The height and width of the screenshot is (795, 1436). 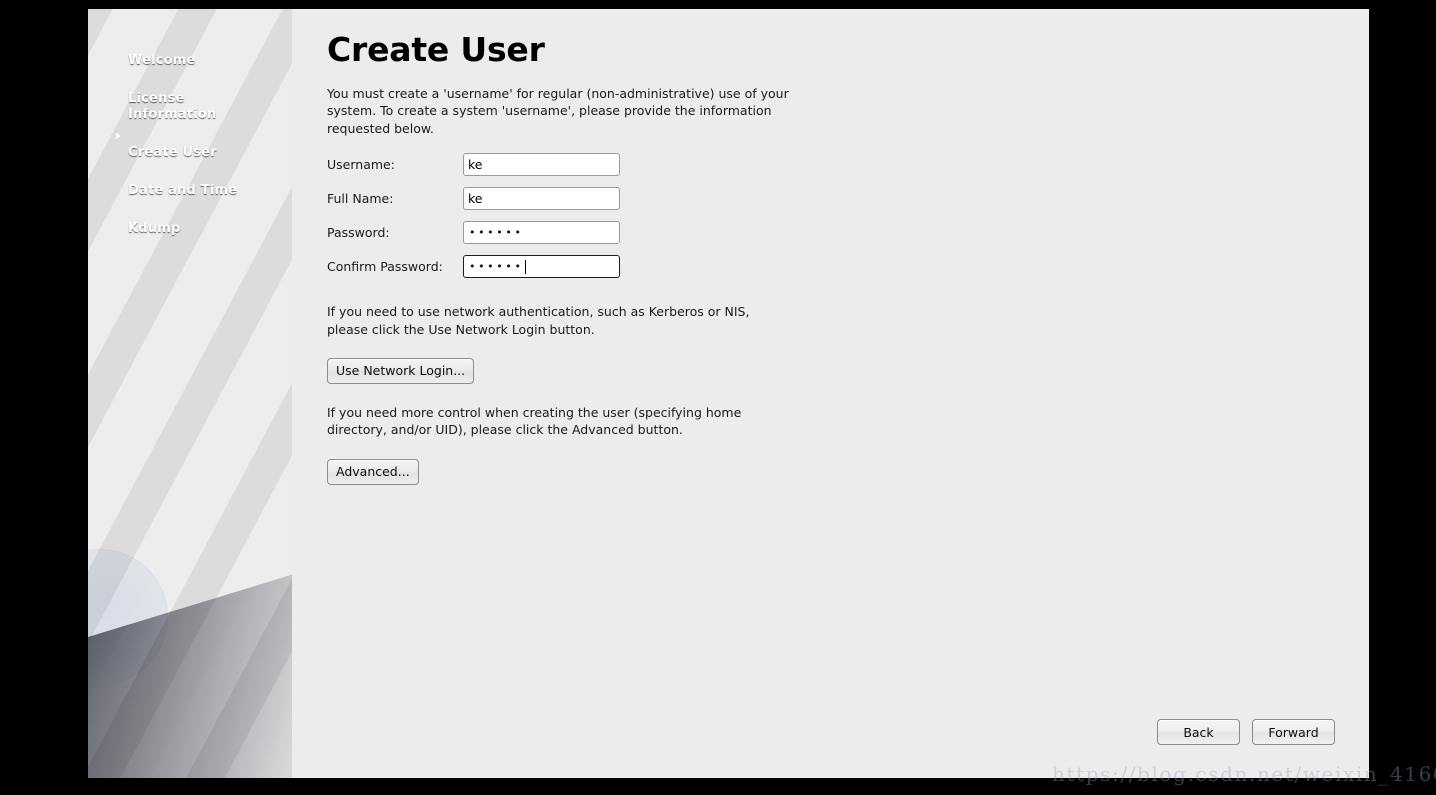 What do you see at coordinates (1293, 732) in the screenshot?
I see `forward-button: Forward` at bounding box center [1293, 732].